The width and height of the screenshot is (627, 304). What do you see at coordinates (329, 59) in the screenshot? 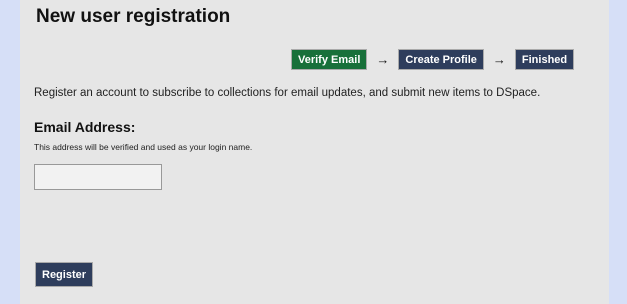
I see `step-verify-email: Verify Email` at bounding box center [329, 59].